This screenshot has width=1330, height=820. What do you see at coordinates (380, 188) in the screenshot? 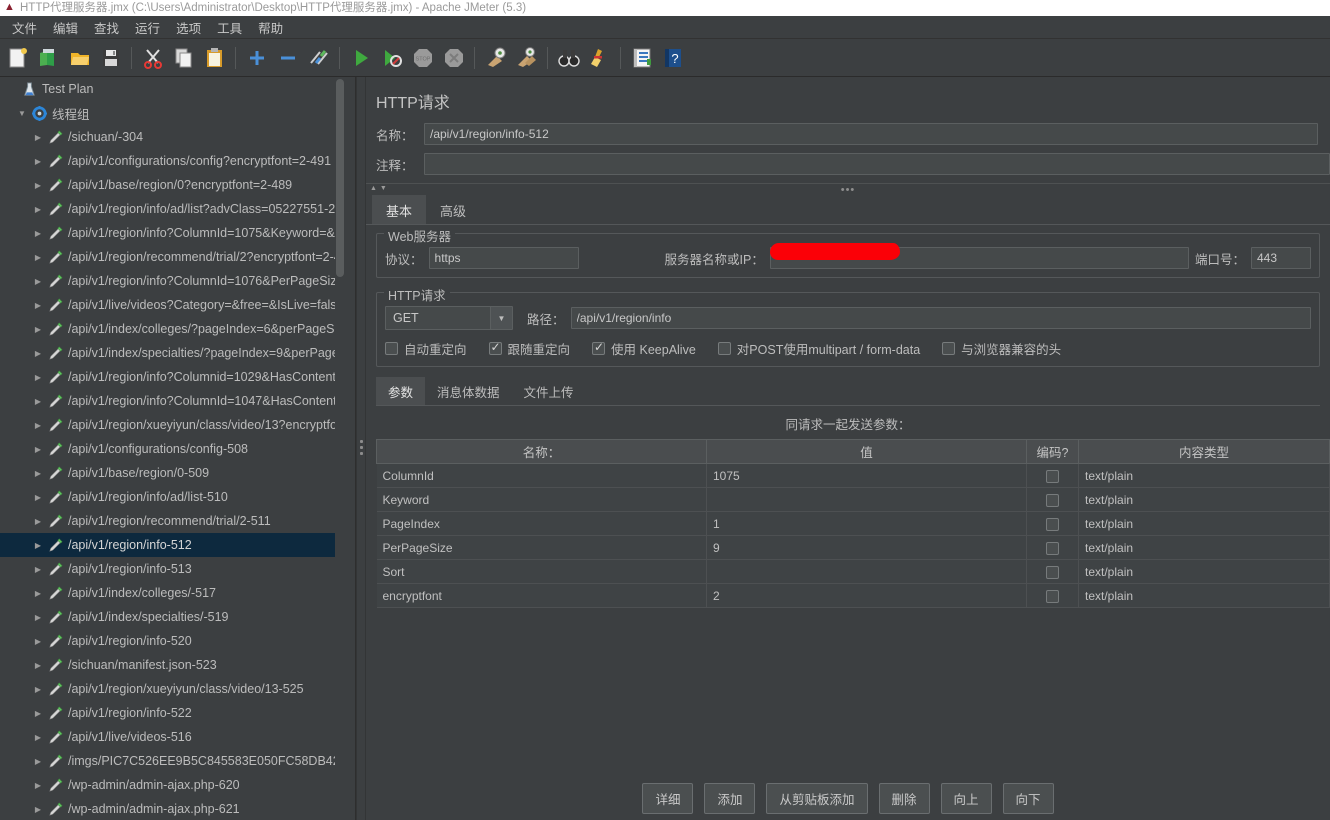
I see `collapse-arrows-icon: ▲▼` at bounding box center [380, 188].